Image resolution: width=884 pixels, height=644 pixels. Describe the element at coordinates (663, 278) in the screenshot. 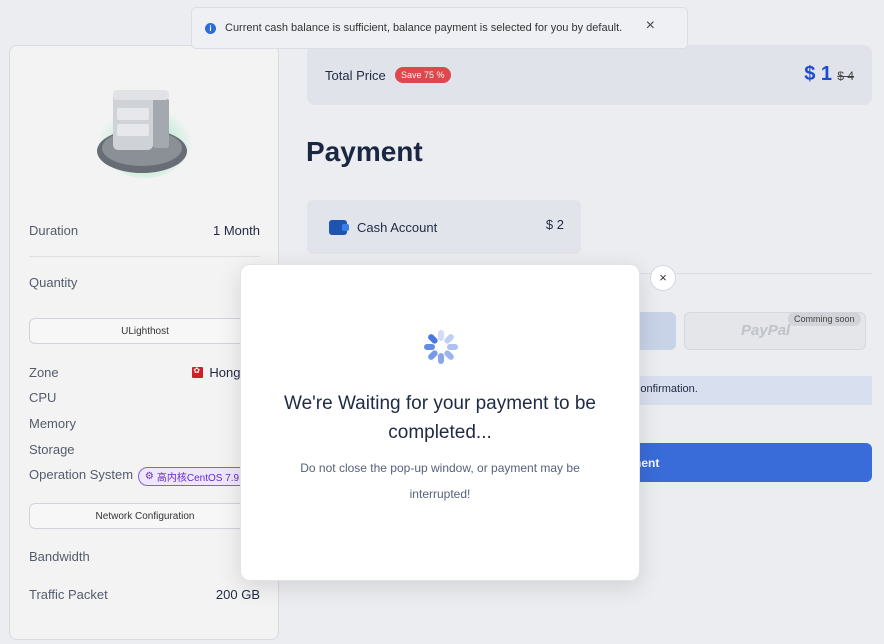

I see `modal-close-icon: ×` at that location.